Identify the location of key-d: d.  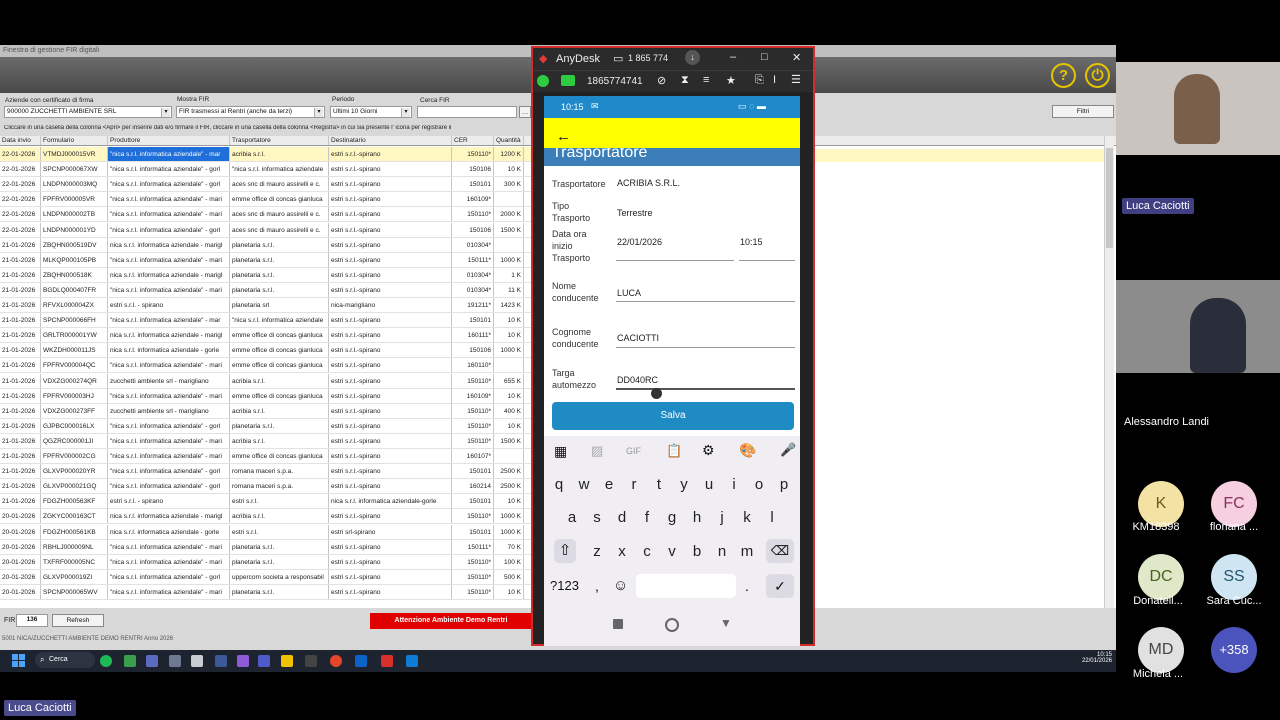
(622, 517).